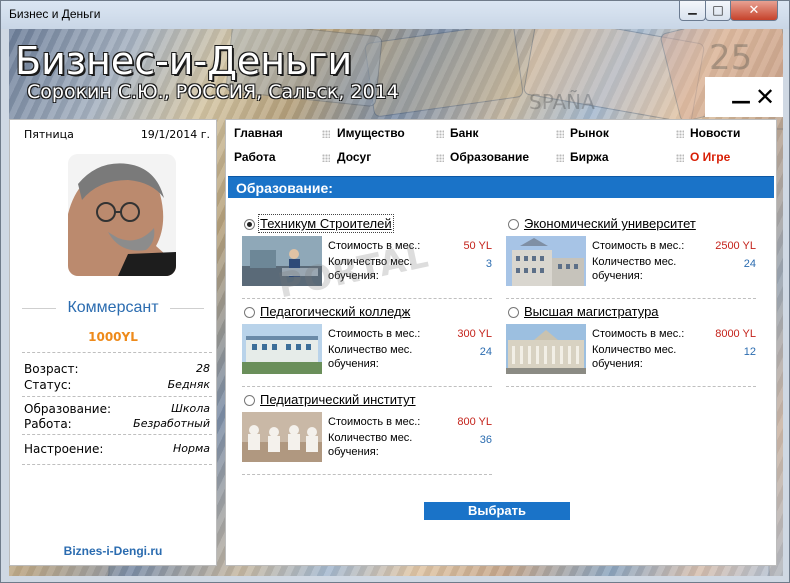 The height and width of the screenshot is (583, 790). I want to click on menu-item-bank: Банк, so click(464, 133).